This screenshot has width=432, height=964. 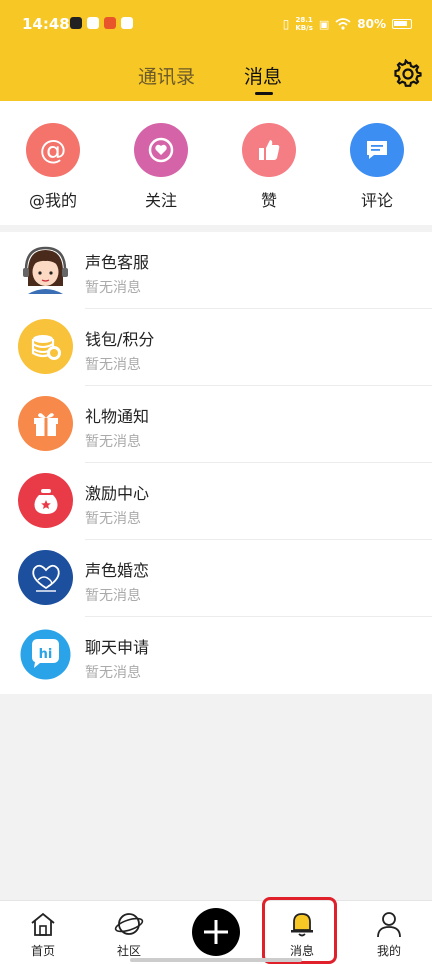 What do you see at coordinates (216, 347) in the screenshot?
I see `list-item-wallet: 钱包/积分 暂无消息` at bounding box center [216, 347].